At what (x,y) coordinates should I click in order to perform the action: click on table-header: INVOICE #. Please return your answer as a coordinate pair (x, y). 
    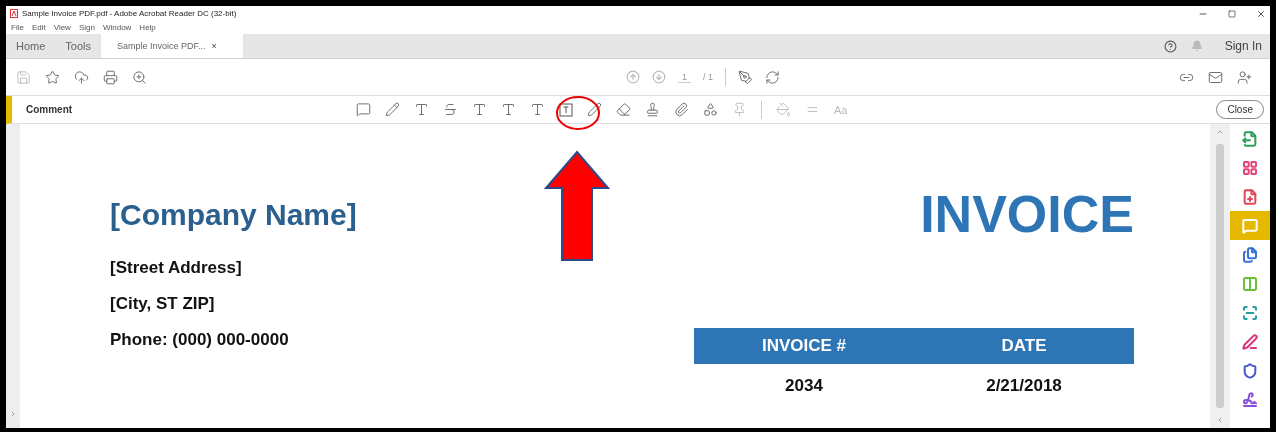
    Looking at the image, I should click on (804, 346).